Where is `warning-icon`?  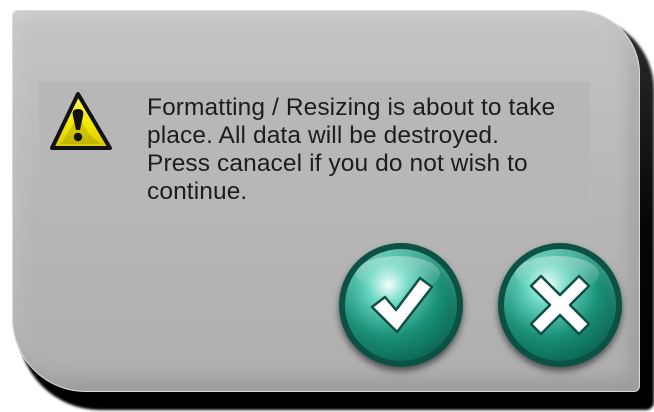
warning-icon is located at coordinates (81, 121).